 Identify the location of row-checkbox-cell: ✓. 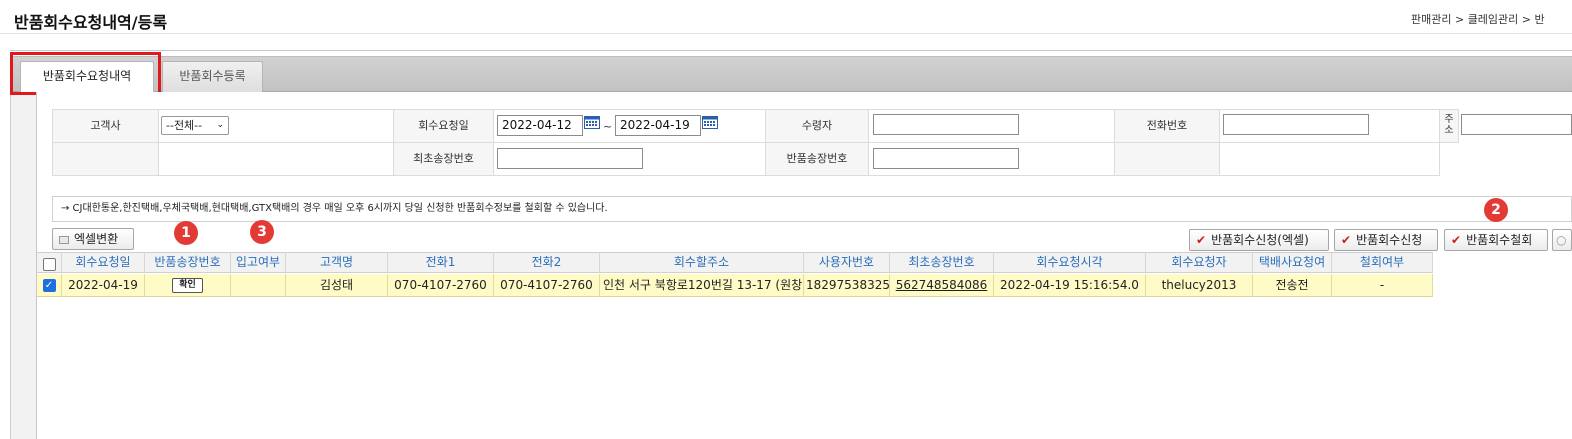
(49, 285).